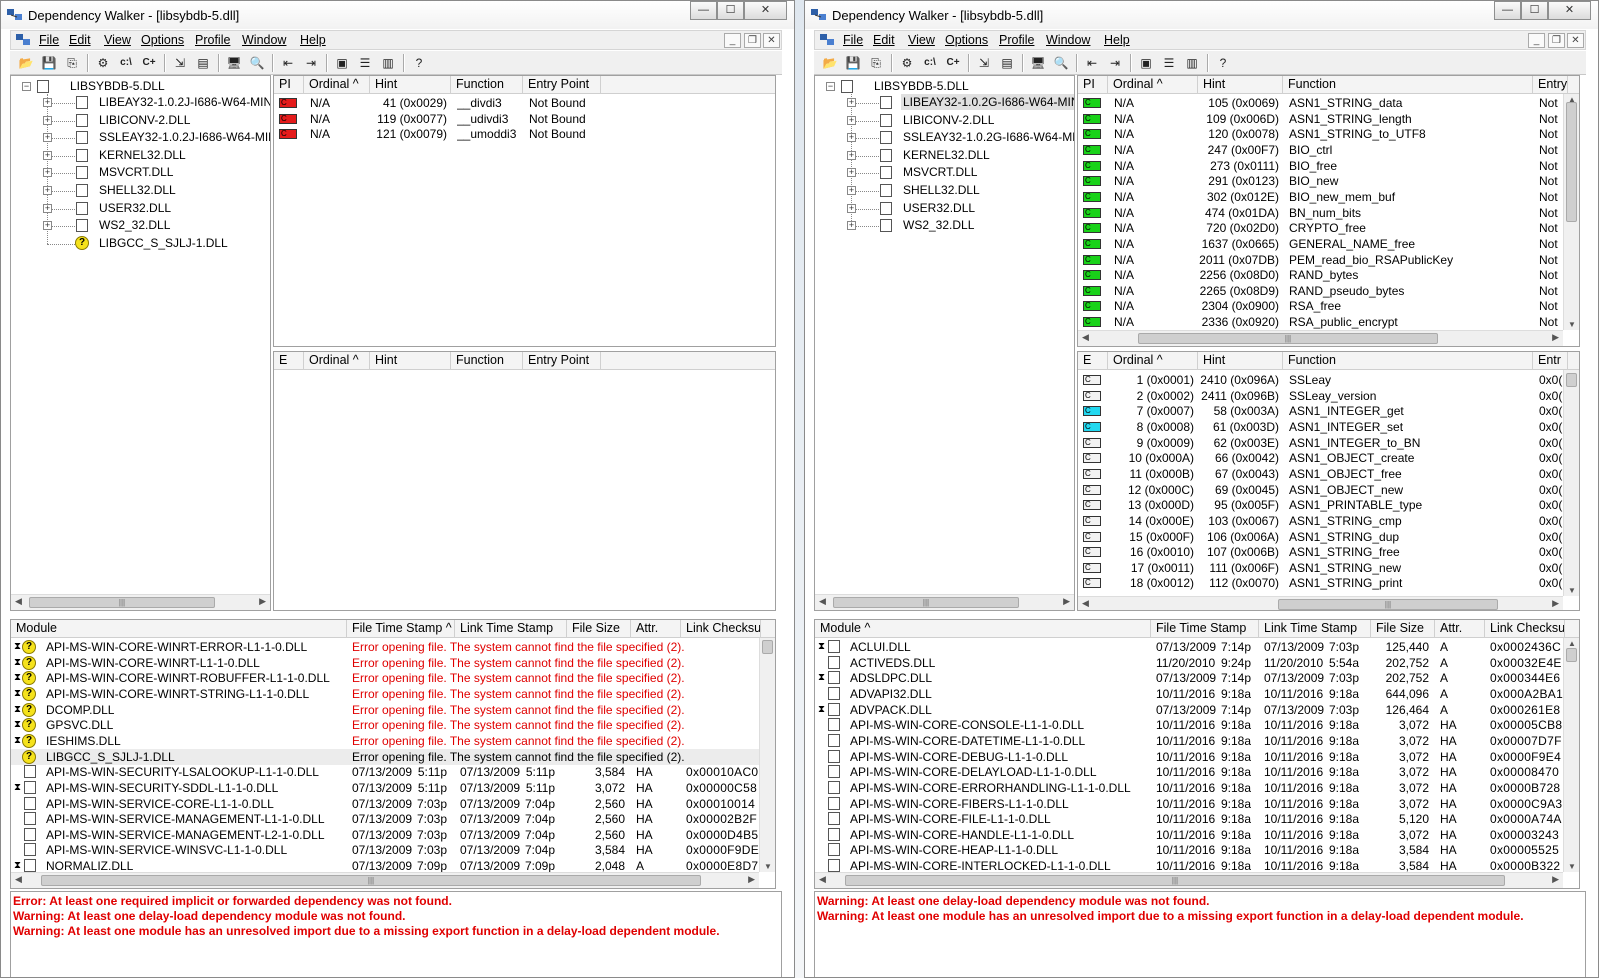 The image size is (1599, 978). Describe the element at coordinates (140, 87) in the screenshot. I see `tree-root: − LIBSYBDB-5.DLL` at that location.